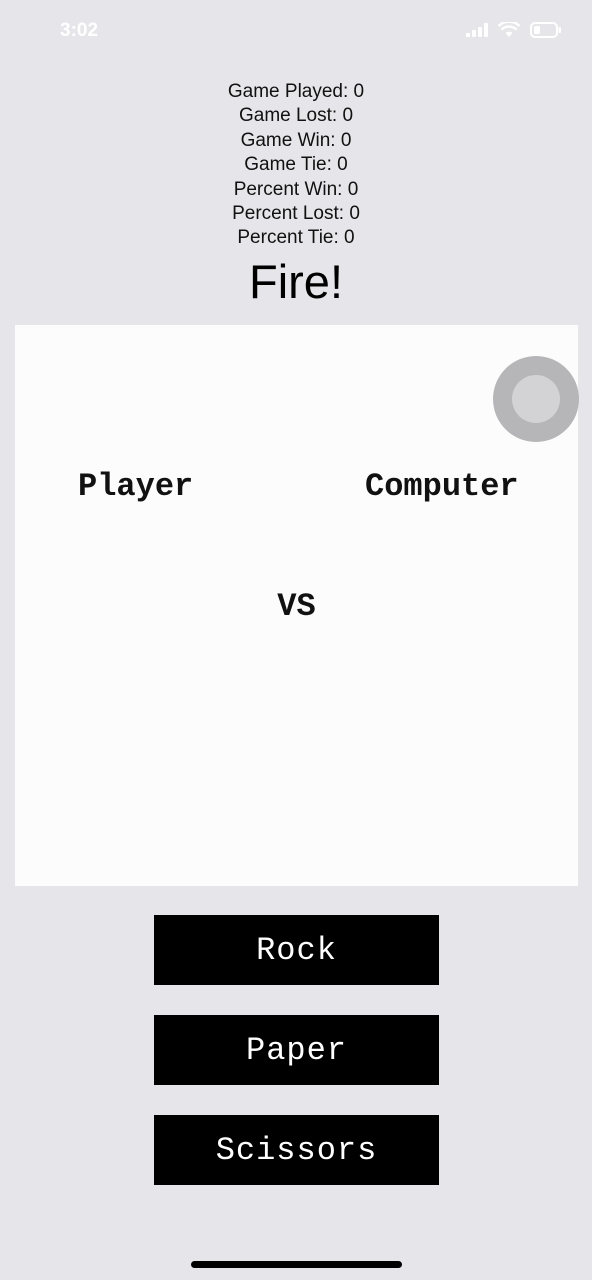 The width and height of the screenshot is (592, 1280). I want to click on status-icons, so click(514, 31).